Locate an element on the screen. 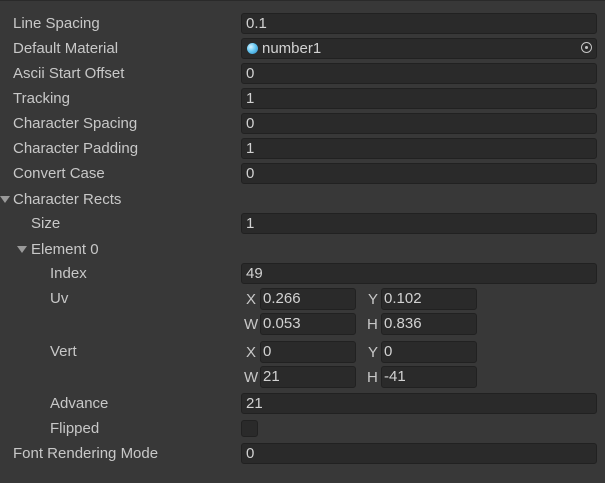 This screenshot has width=605, height=483. uv-row-xy: Uv X 0.266 Y 0.102 is located at coordinates (302, 299).